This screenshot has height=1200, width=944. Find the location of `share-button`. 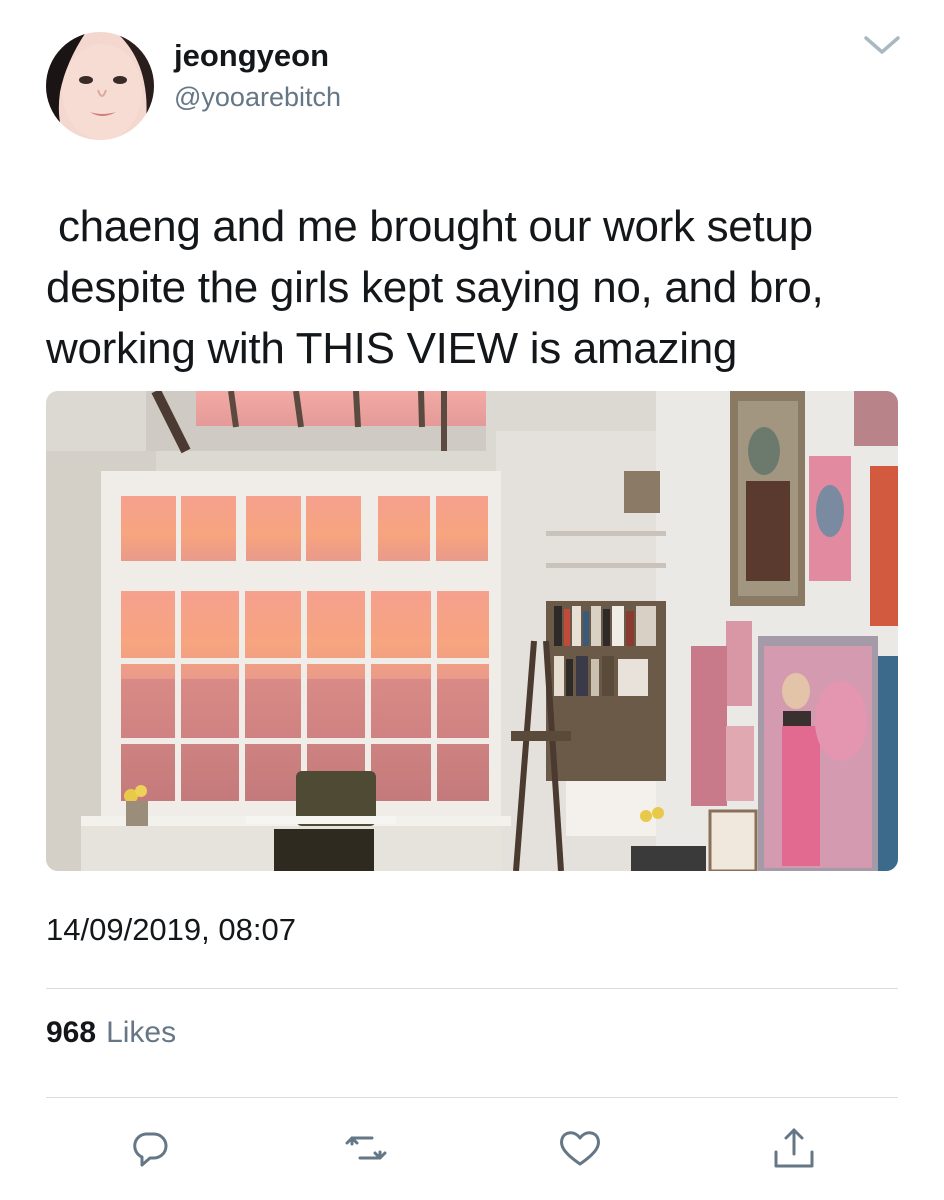

share-button is located at coordinates (794, 1148).